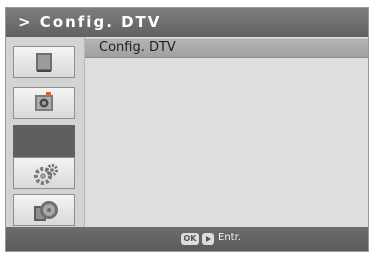  What do you see at coordinates (190, 239) in the screenshot?
I see `ok-button-icon: OK` at bounding box center [190, 239].